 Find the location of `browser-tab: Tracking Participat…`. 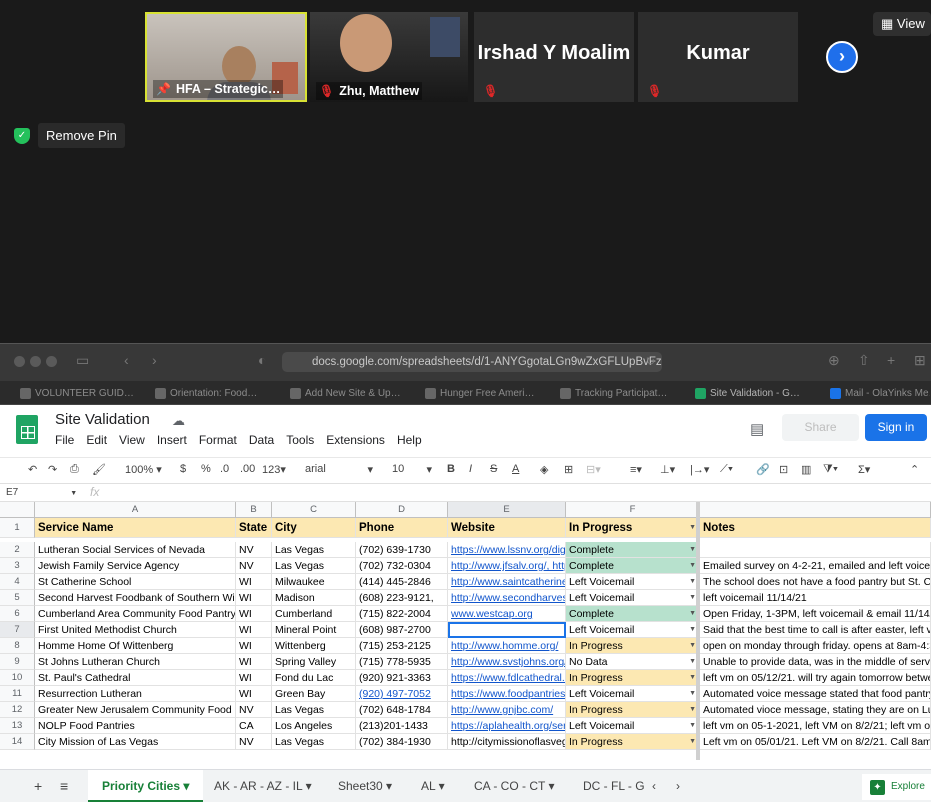

browser-tab: Tracking Participat… is located at coordinates (620, 393).